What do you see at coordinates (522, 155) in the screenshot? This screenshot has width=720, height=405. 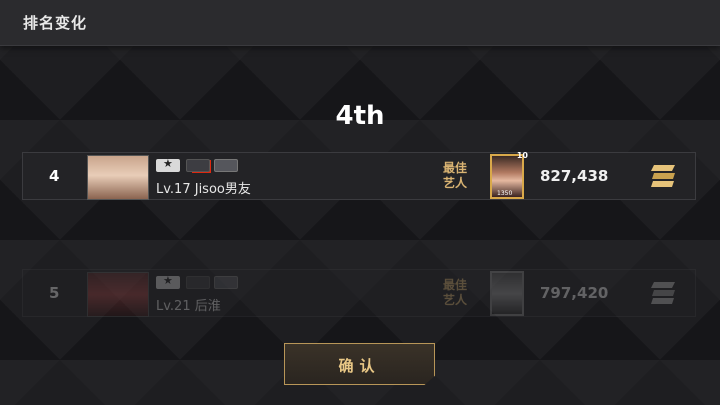 I see `card-level: 10` at bounding box center [522, 155].